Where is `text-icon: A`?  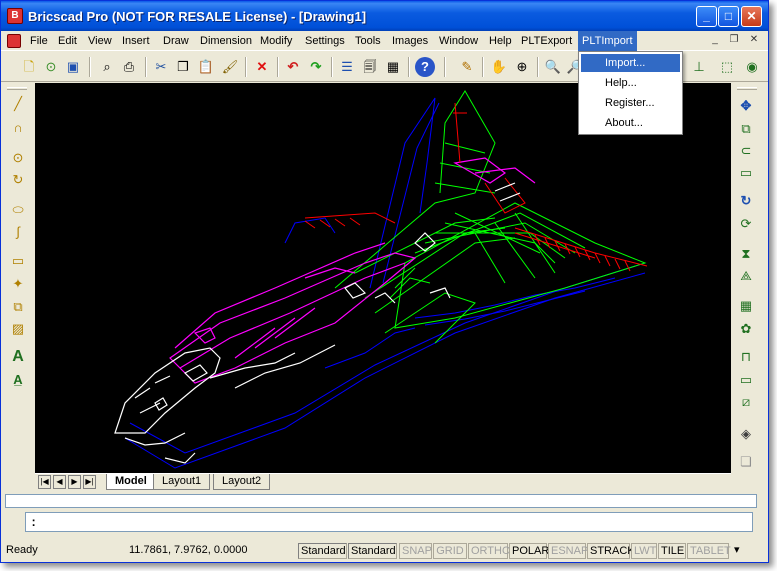
text-icon: A is located at coordinates (18, 357).